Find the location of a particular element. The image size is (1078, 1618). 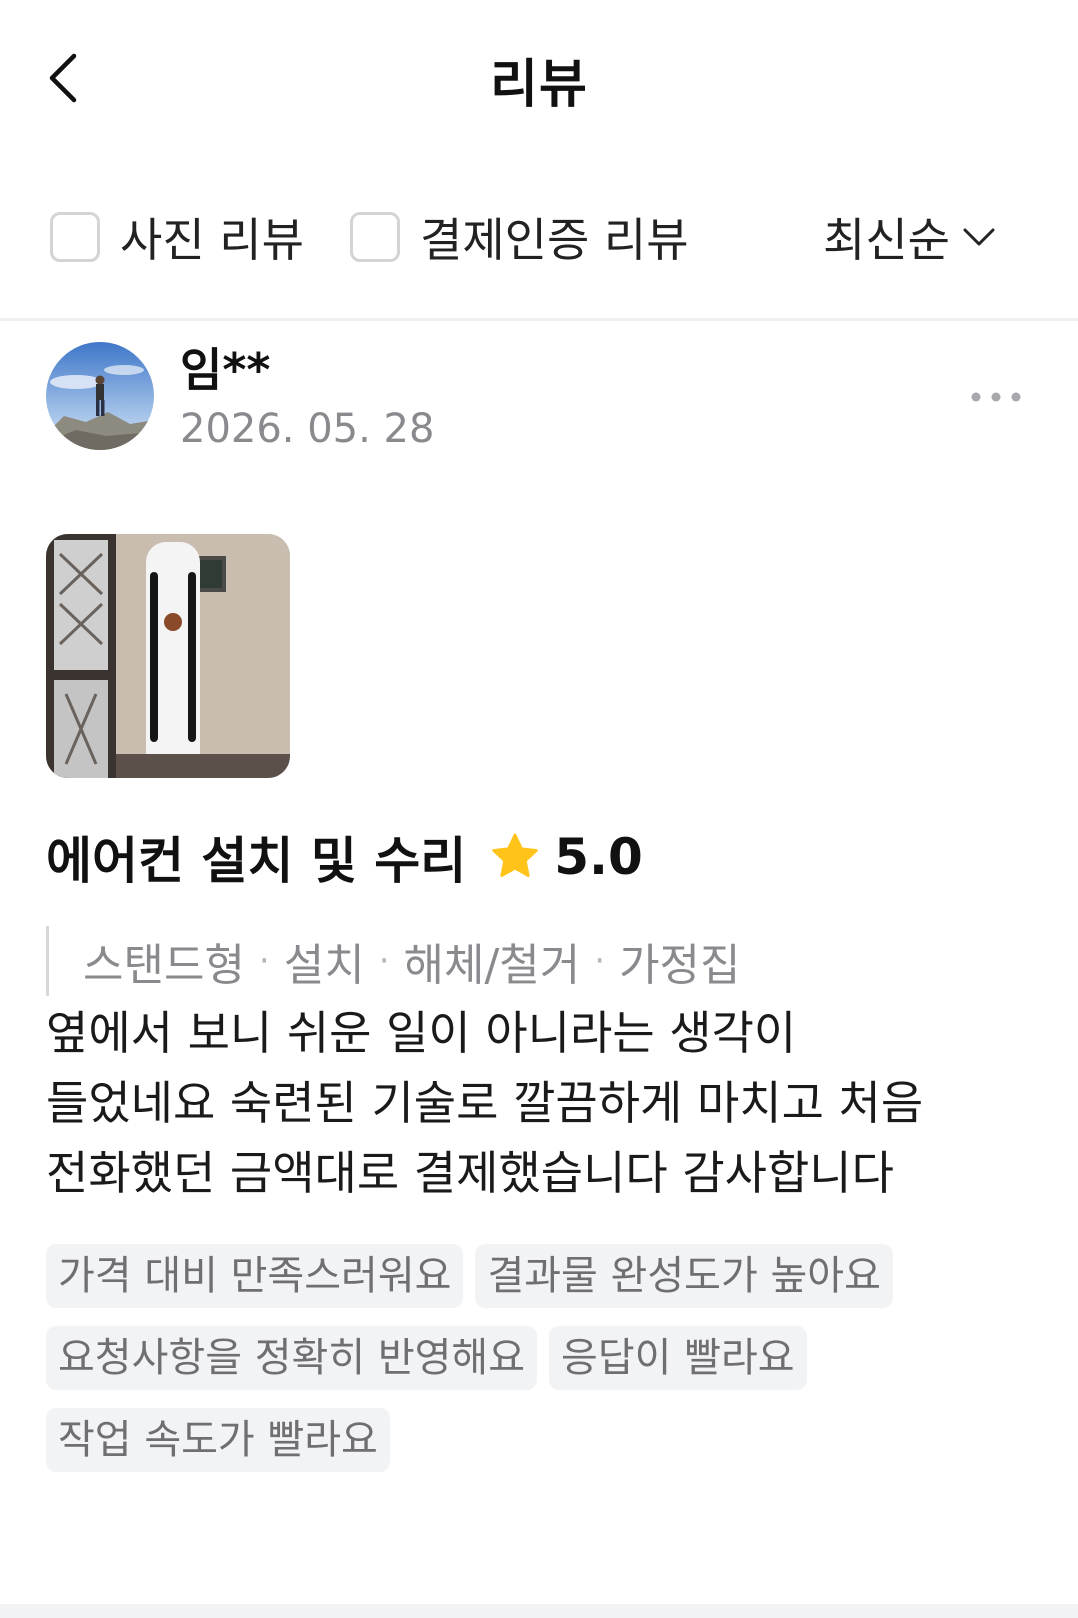

sort-label: 최신순 is located at coordinates (886, 240).